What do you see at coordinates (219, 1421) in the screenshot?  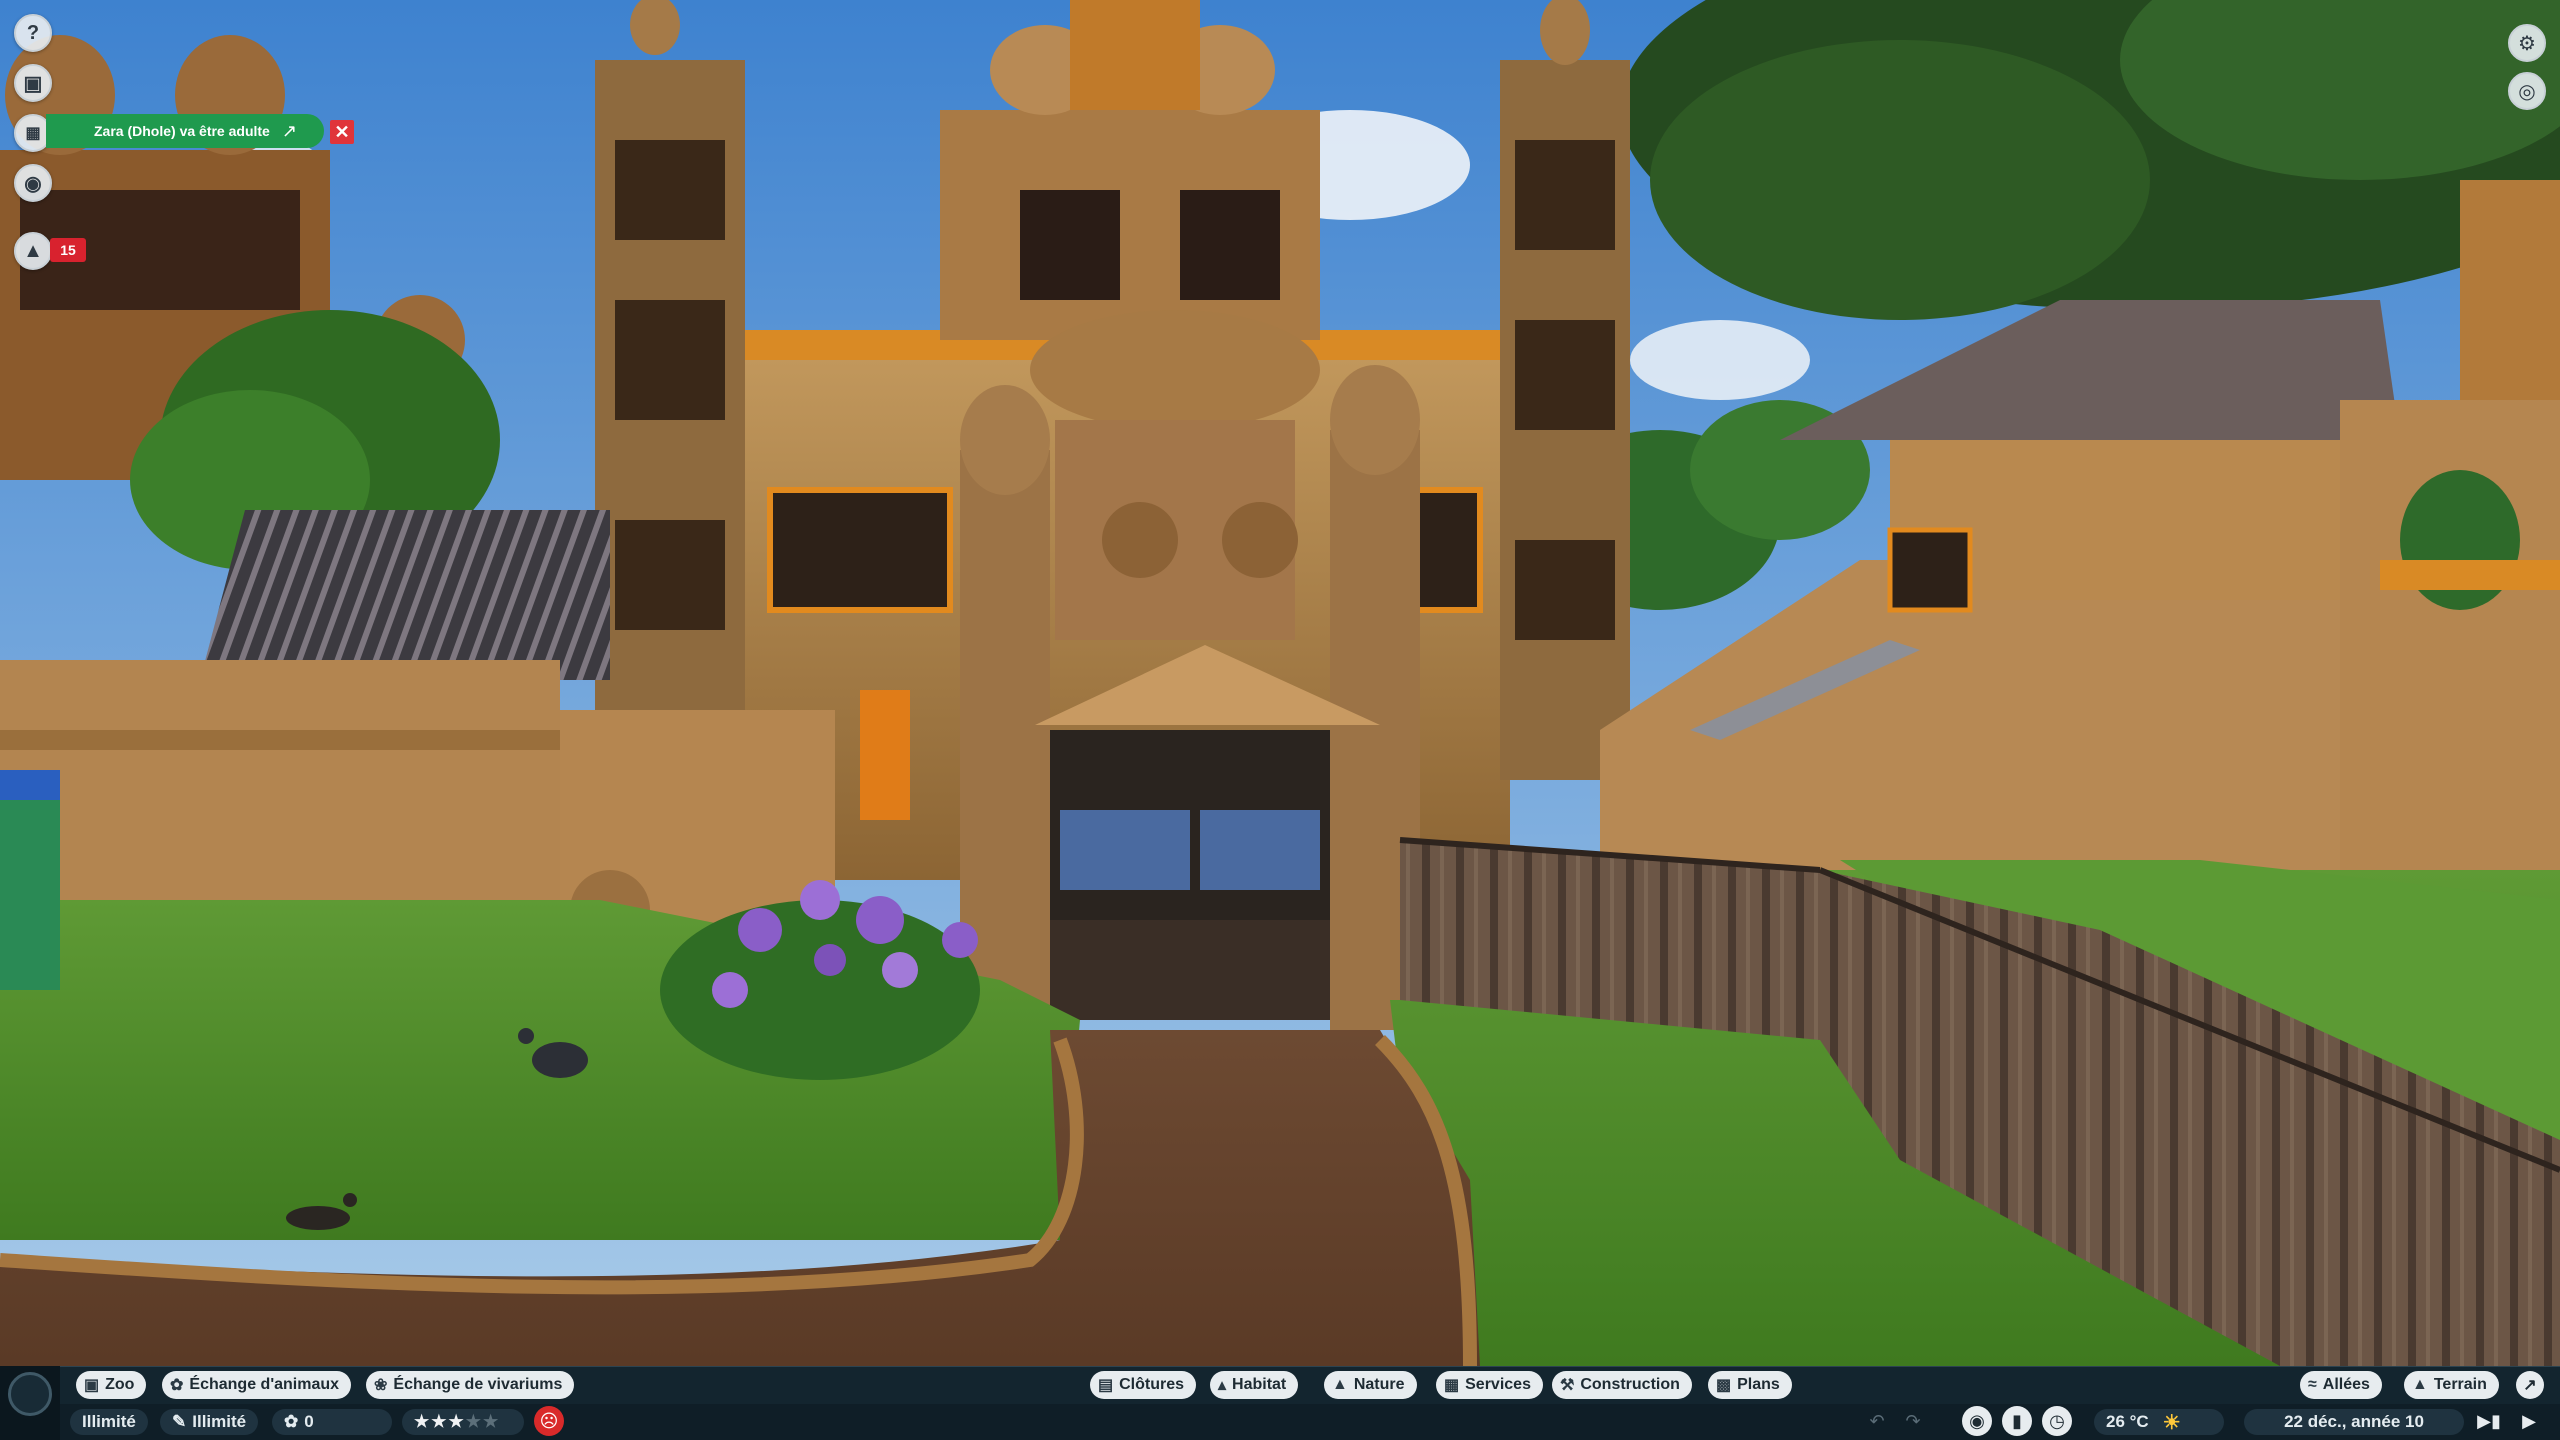 I see `research-value: Illimité` at bounding box center [219, 1421].